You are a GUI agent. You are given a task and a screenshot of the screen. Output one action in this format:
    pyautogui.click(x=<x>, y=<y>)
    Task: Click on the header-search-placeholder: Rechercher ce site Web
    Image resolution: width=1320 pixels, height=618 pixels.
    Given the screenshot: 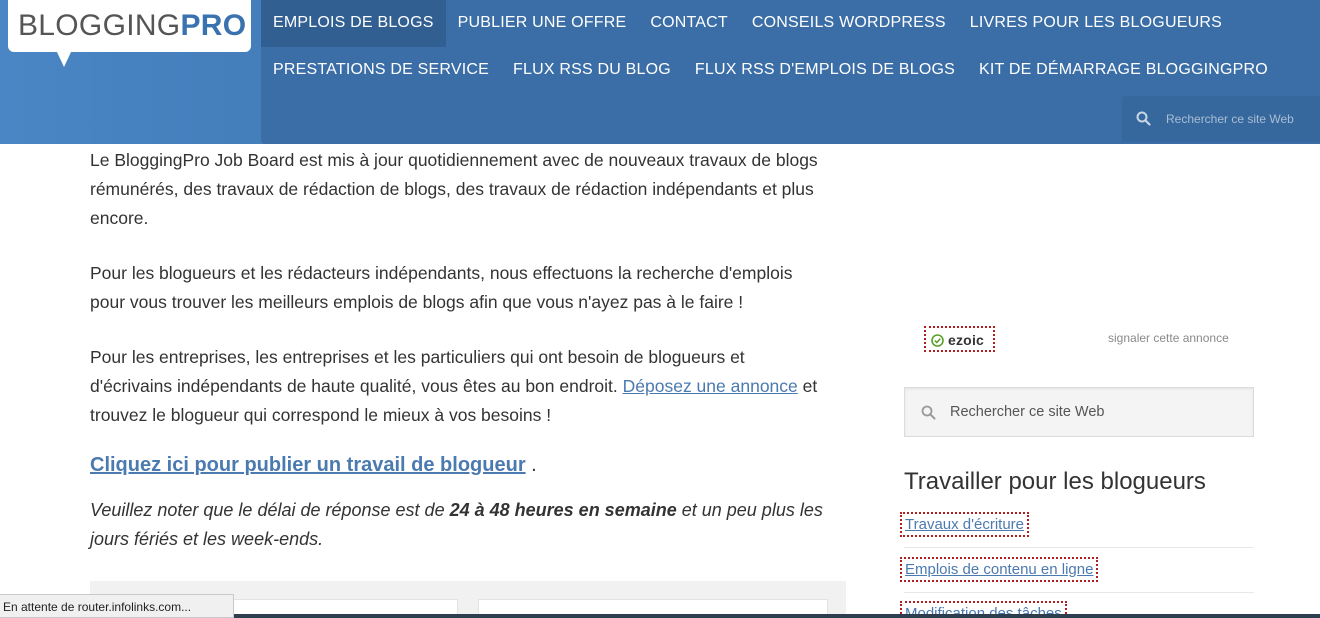 What is the action you would take?
    pyautogui.click(x=1230, y=119)
    